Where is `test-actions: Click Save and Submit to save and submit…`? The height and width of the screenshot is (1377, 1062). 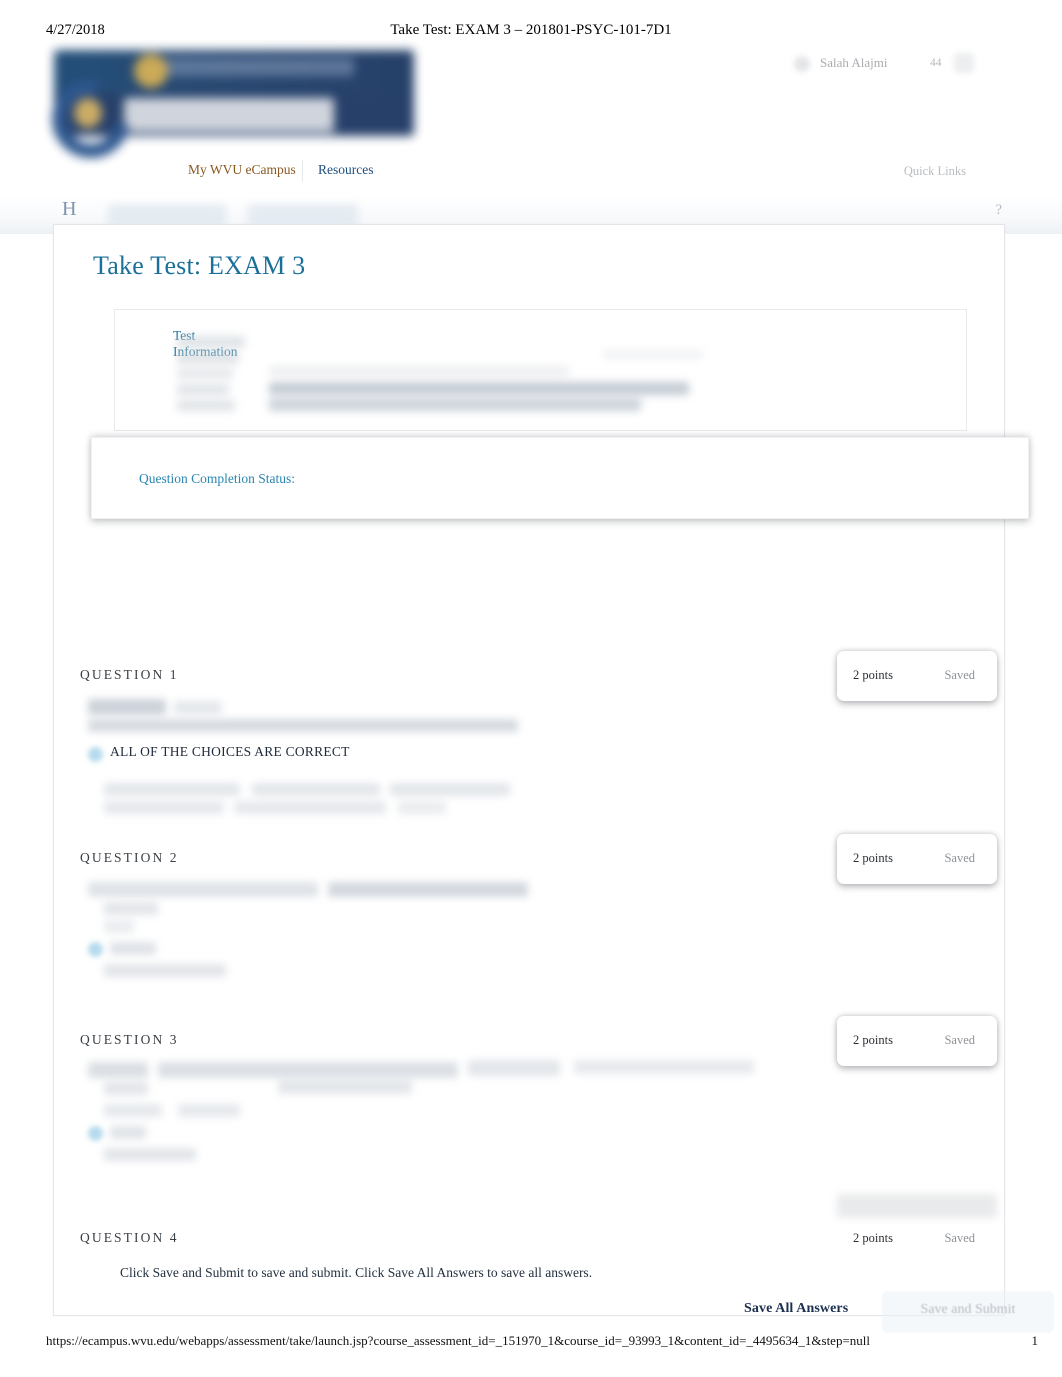 test-actions: Click Save and Submit to save and submit… is located at coordinates (554, 1299).